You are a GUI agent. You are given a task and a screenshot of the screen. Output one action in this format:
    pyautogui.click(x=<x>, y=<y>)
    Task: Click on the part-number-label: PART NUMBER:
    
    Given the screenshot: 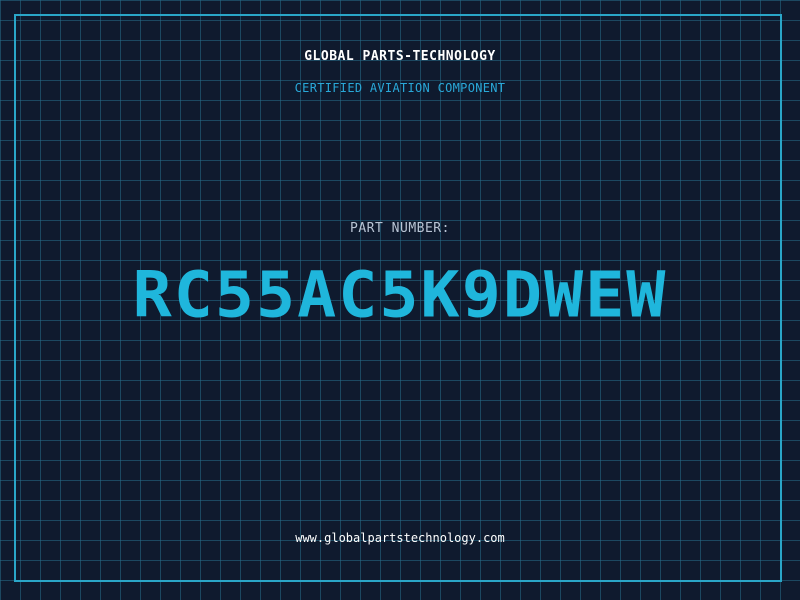 What is the action you would take?
    pyautogui.click(x=400, y=228)
    